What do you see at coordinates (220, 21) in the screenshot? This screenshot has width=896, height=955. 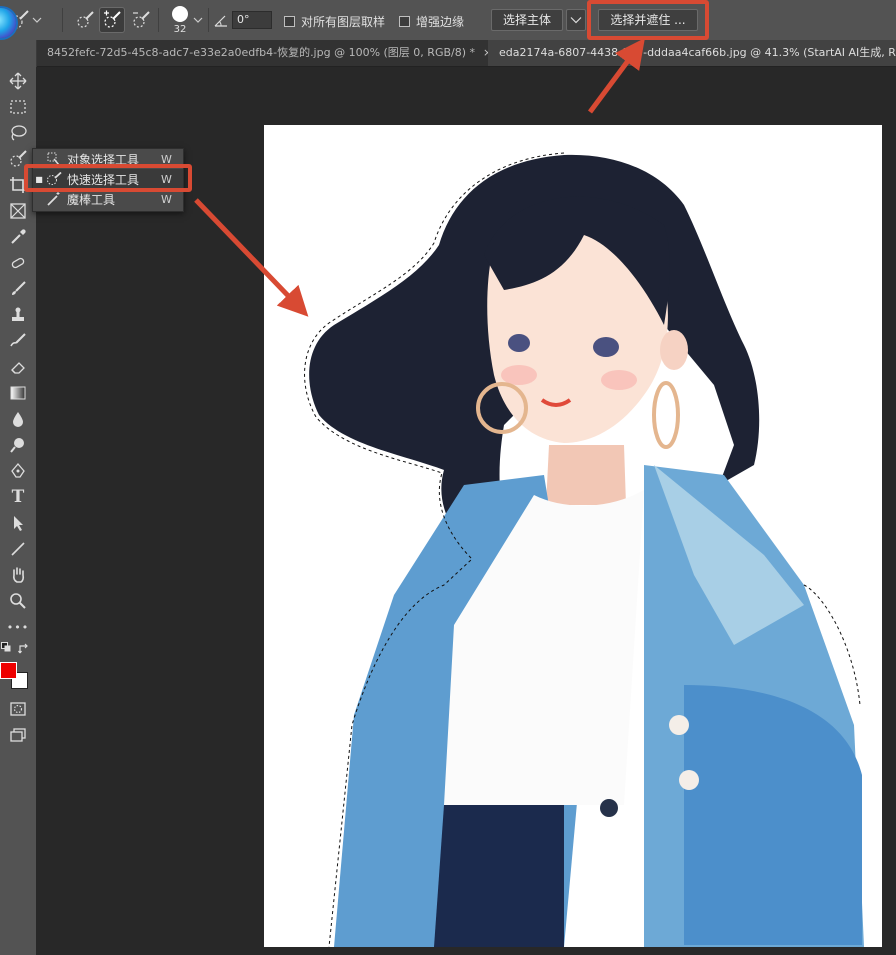 I see `angle-icon` at bounding box center [220, 21].